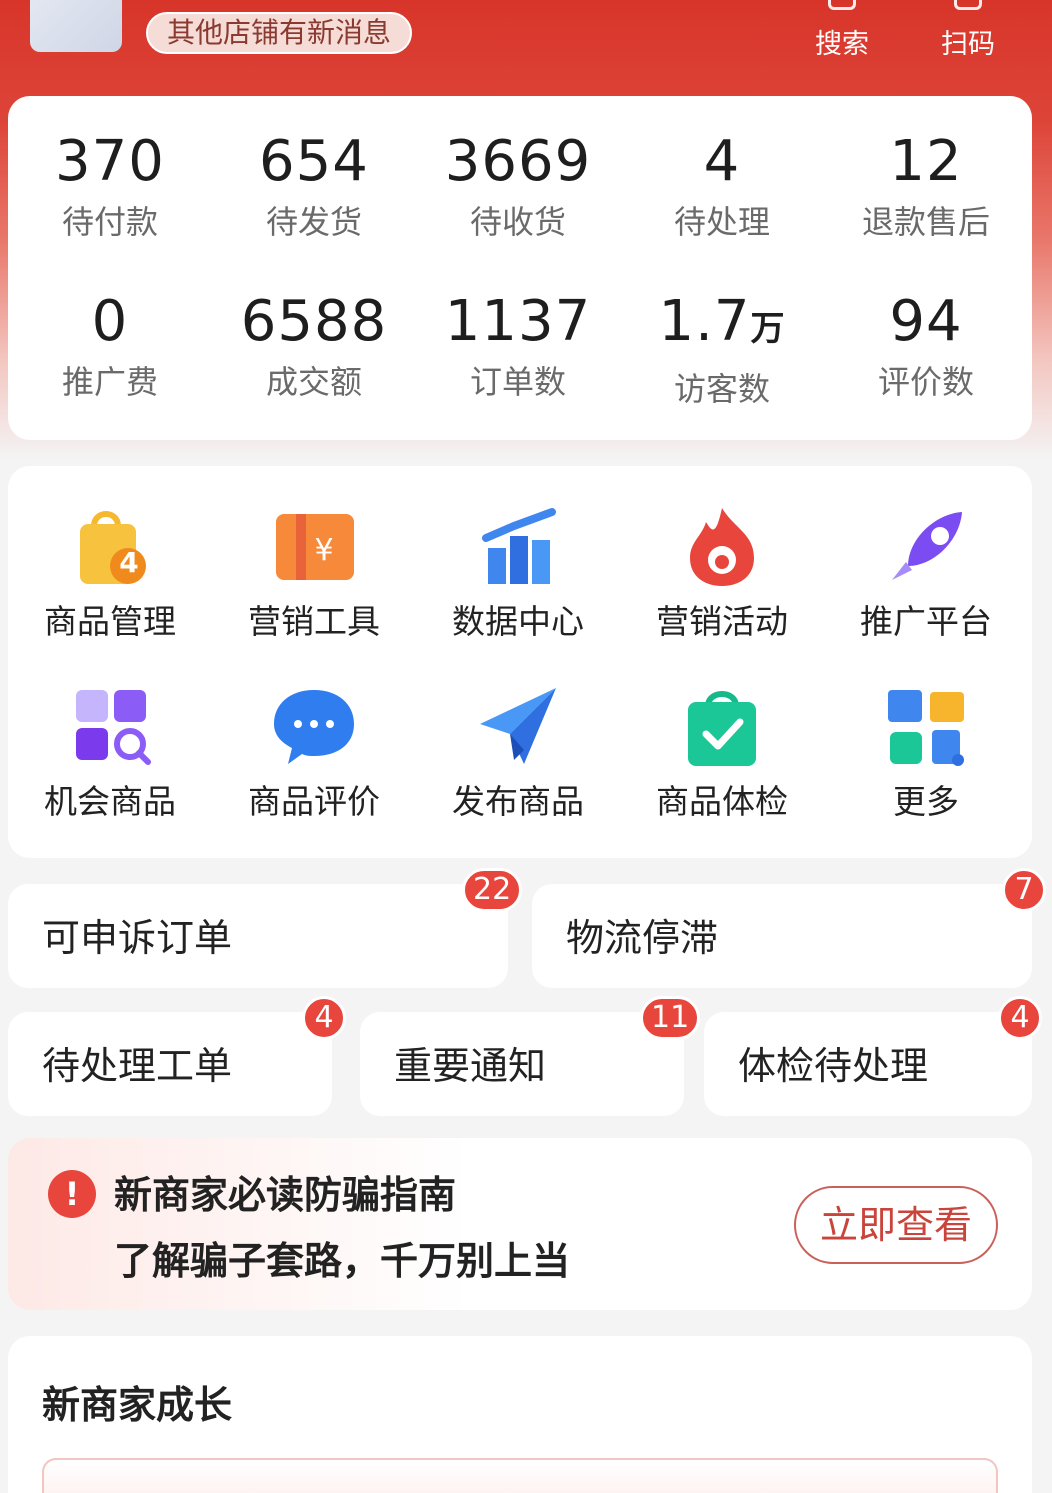  What do you see at coordinates (520, 1414) in the screenshot?
I see `growth-card: 新商家成长` at bounding box center [520, 1414].